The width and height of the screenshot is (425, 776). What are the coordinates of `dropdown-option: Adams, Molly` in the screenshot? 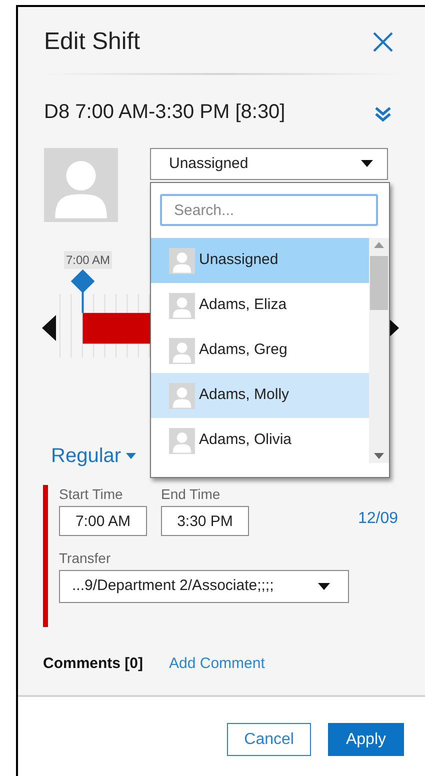 It's located at (260, 395).